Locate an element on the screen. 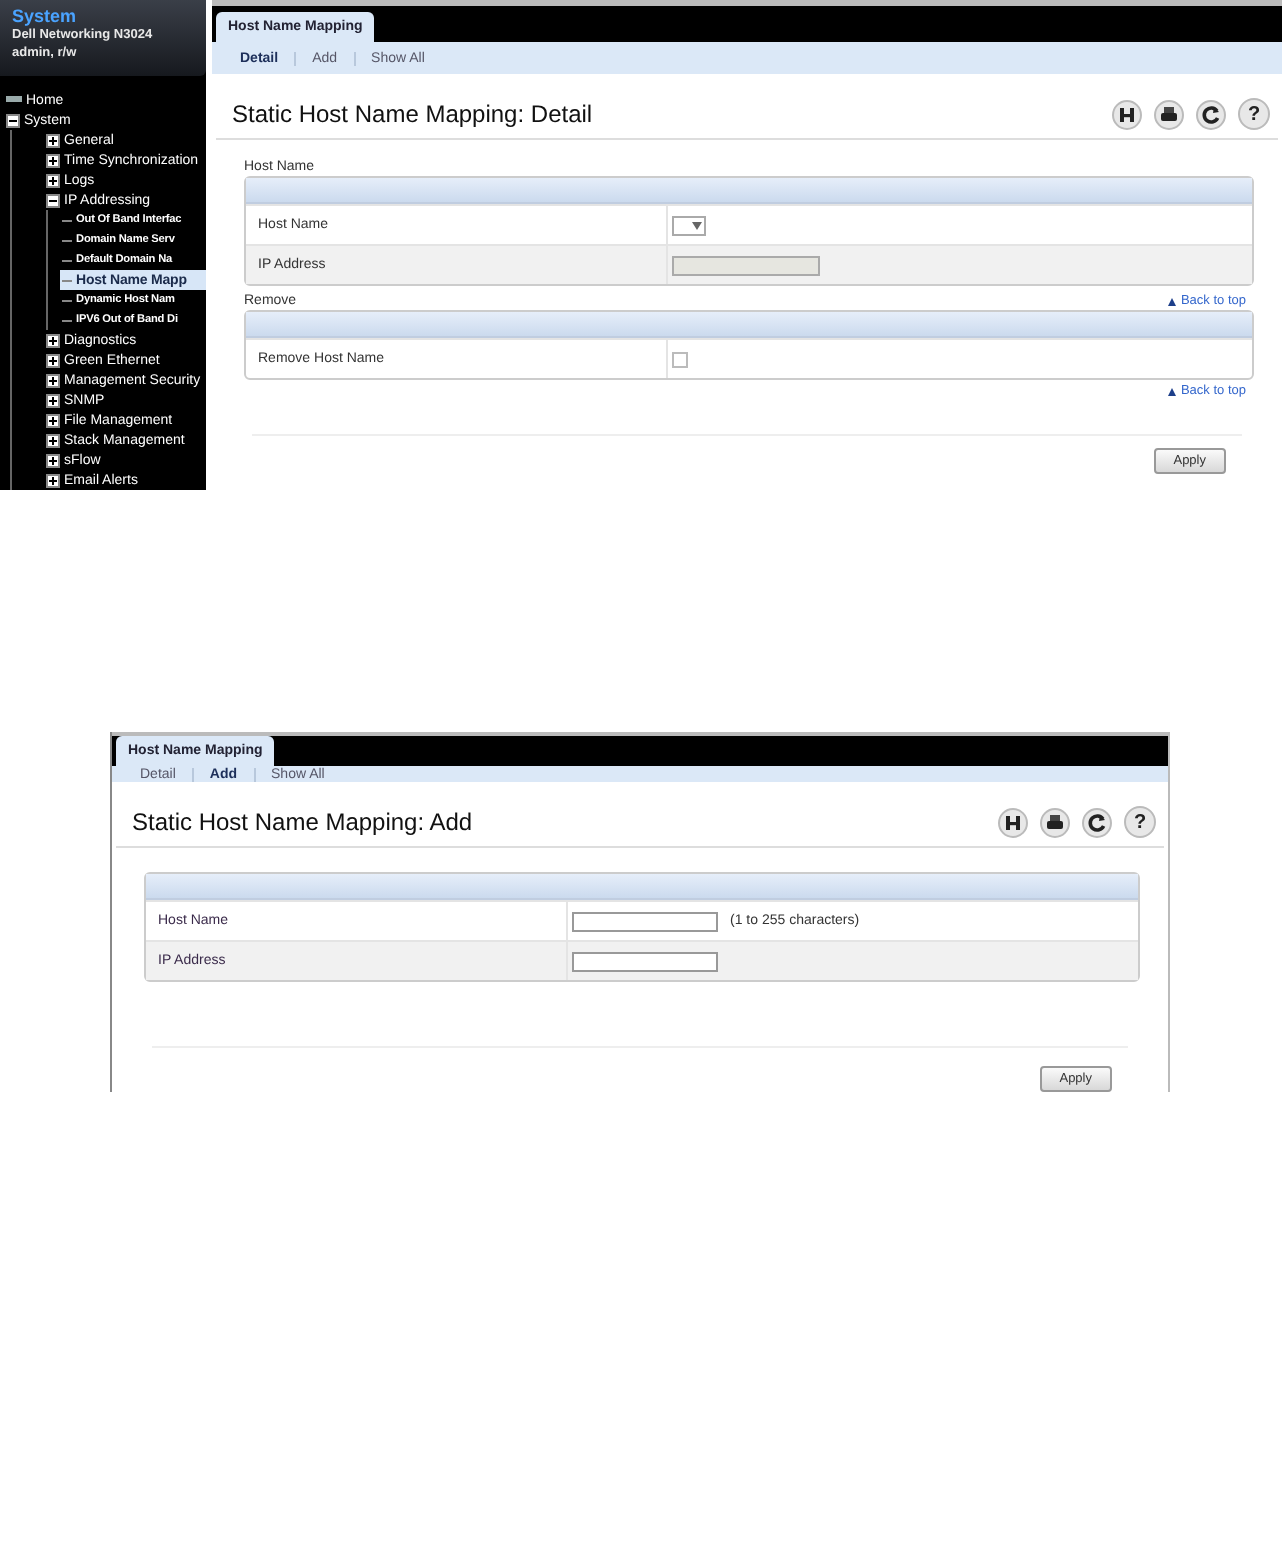 The image size is (1282, 1554). dropdown is located at coordinates (689, 225).